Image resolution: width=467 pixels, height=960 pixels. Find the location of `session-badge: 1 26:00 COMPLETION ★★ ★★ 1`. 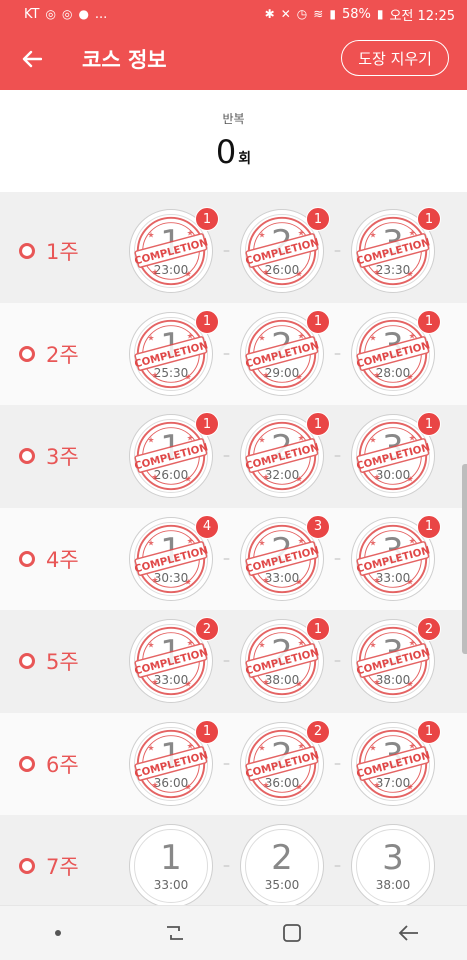

session-badge: 1 26:00 COMPLETION ★★ ★★ 1 is located at coordinates (174, 455).